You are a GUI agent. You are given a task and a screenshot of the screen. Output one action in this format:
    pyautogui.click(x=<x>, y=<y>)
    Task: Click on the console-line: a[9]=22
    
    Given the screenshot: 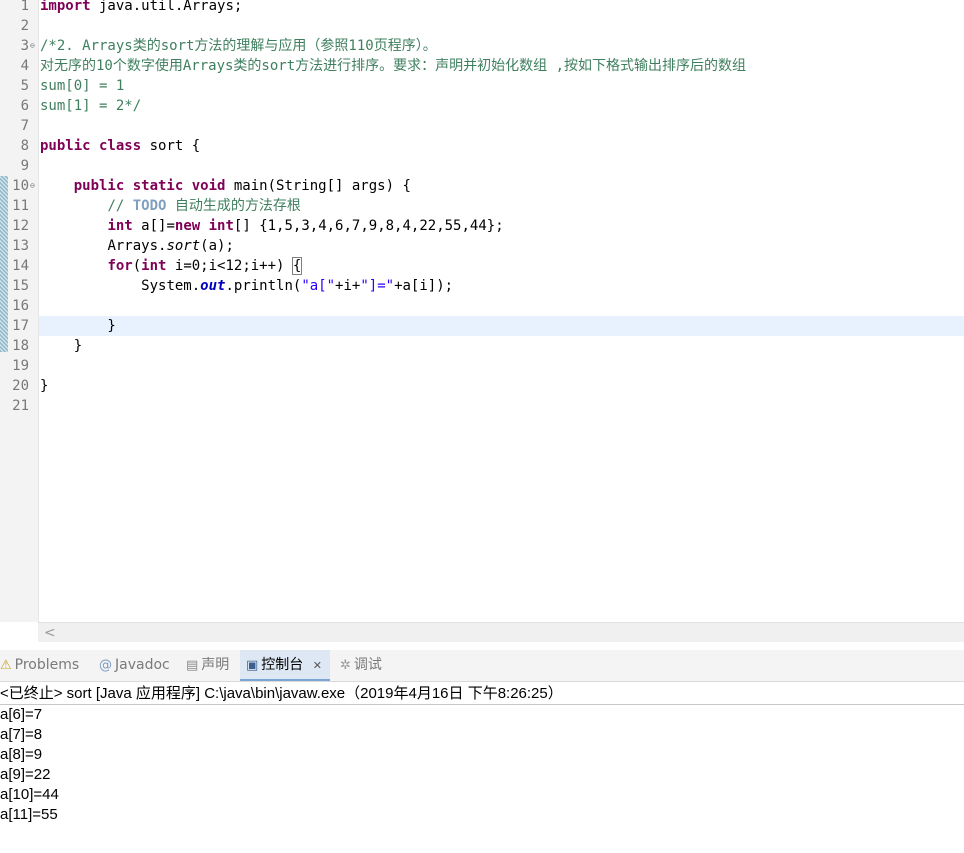 What is the action you would take?
    pyautogui.click(x=25, y=774)
    